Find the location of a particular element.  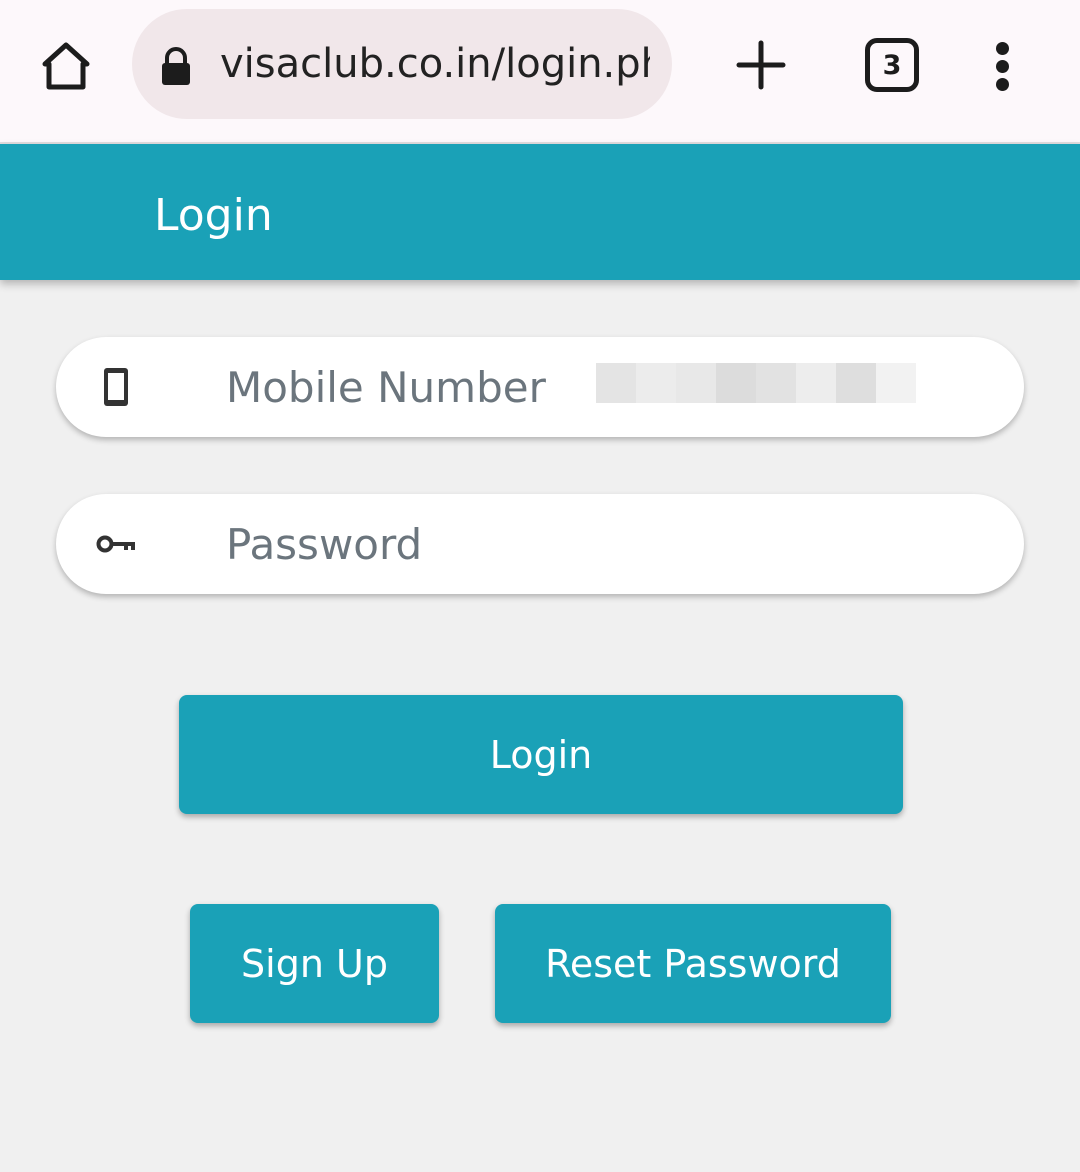

key-icon is located at coordinates (115, 544).